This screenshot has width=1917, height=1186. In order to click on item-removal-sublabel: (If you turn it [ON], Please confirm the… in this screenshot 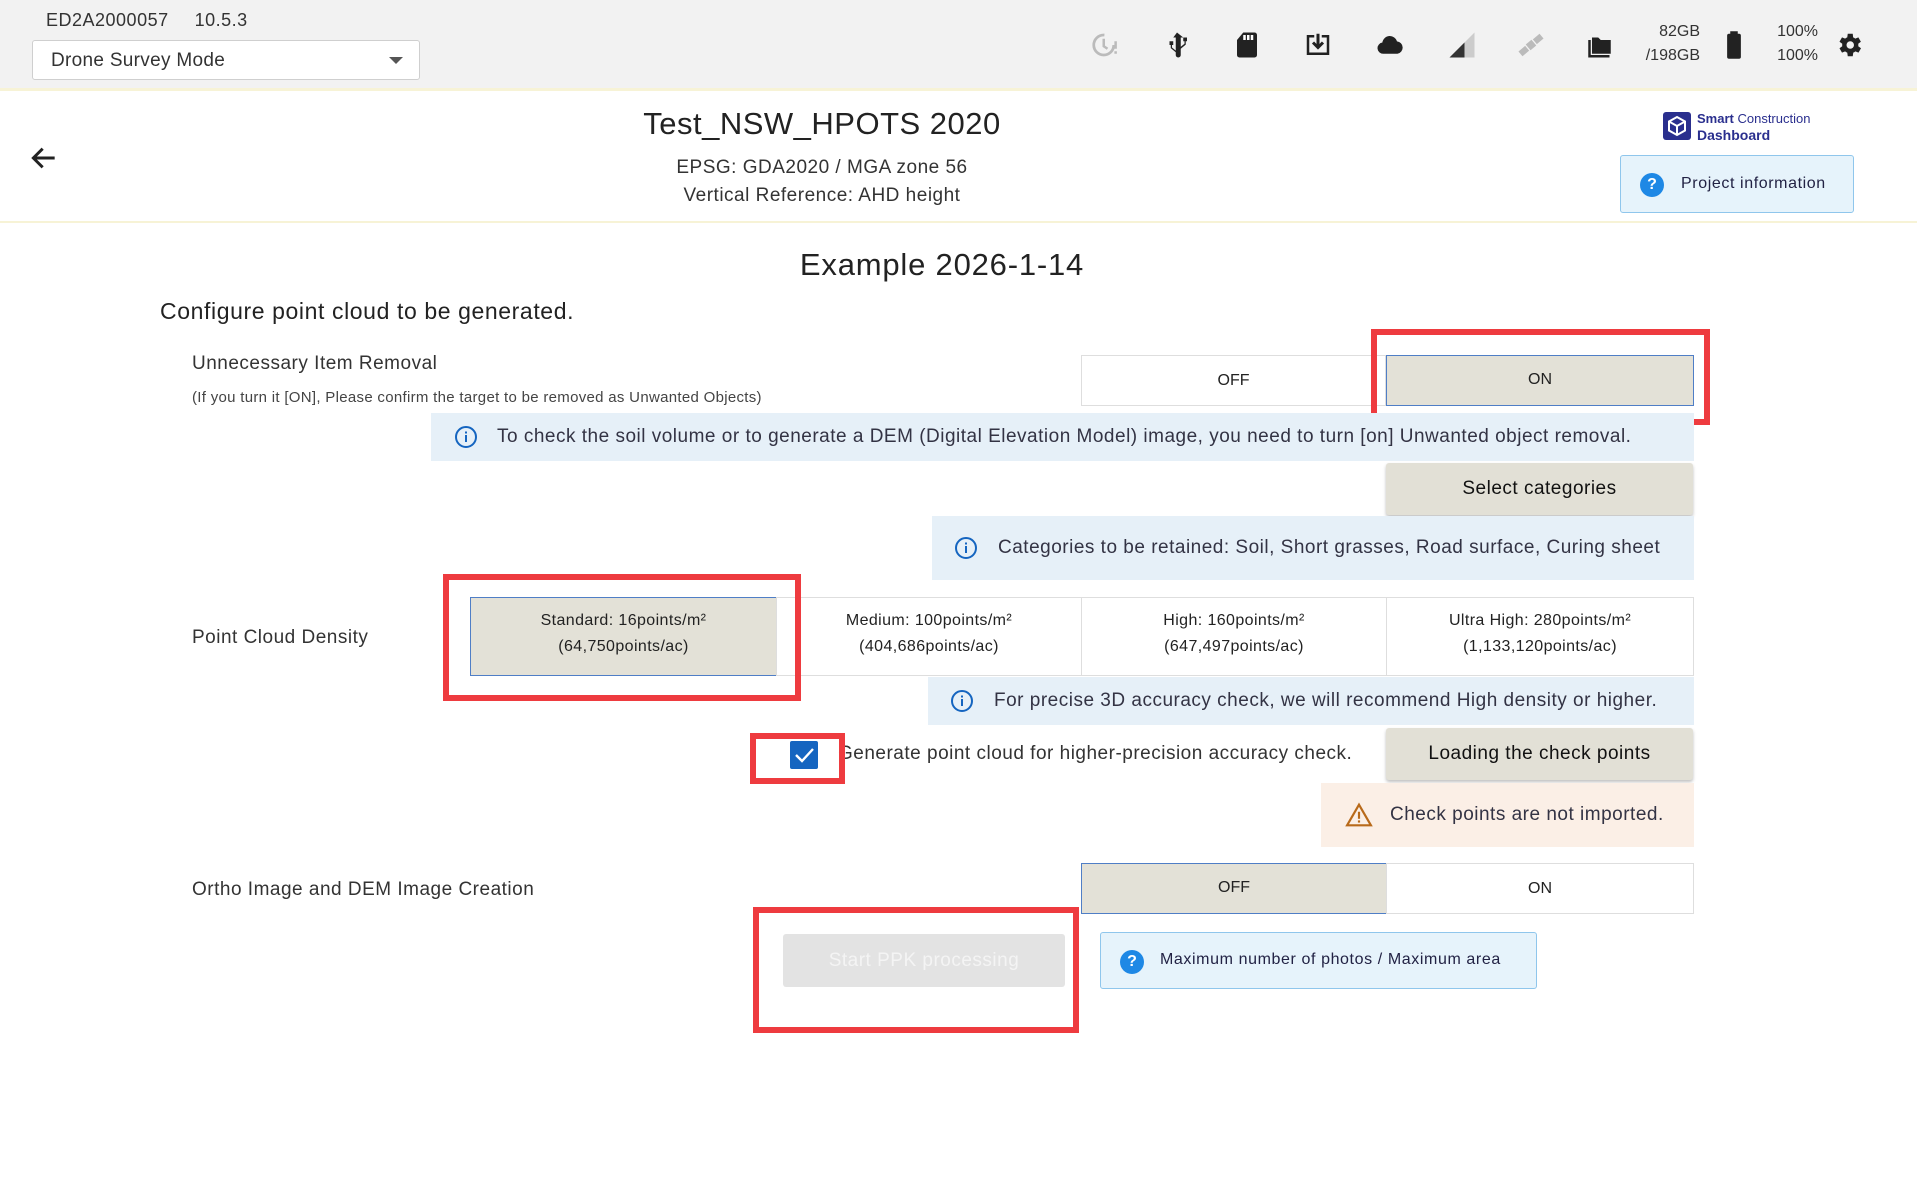, I will do `click(477, 397)`.